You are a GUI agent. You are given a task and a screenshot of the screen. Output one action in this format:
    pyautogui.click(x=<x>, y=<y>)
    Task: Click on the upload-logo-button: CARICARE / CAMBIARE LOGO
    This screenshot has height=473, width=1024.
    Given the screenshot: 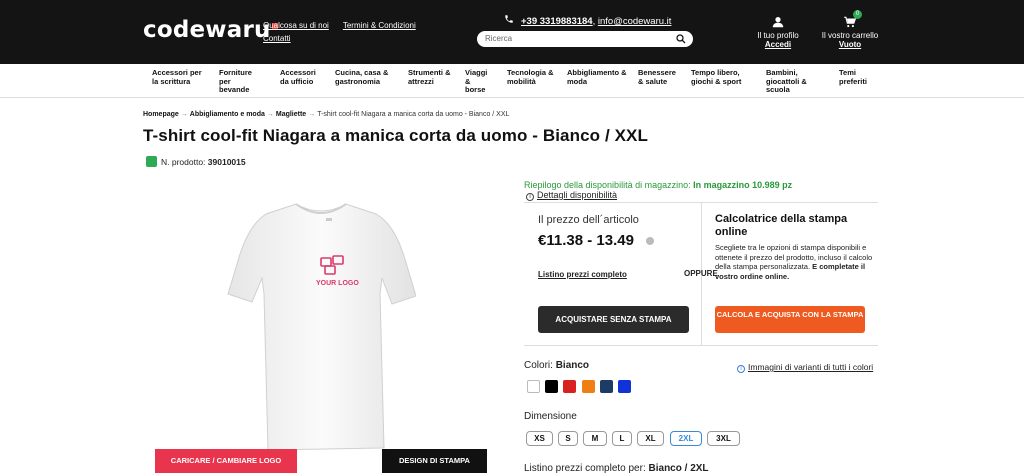 What is the action you would take?
    pyautogui.click(x=226, y=461)
    